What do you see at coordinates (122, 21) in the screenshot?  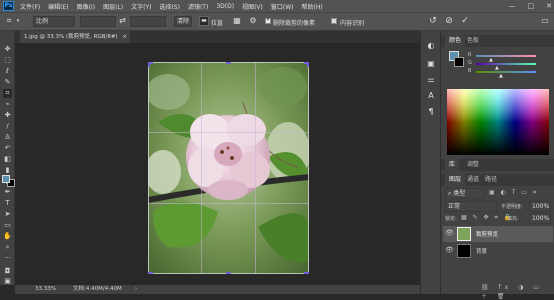 I see `swap-icon: ⇄` at bounding box center [122, 21].